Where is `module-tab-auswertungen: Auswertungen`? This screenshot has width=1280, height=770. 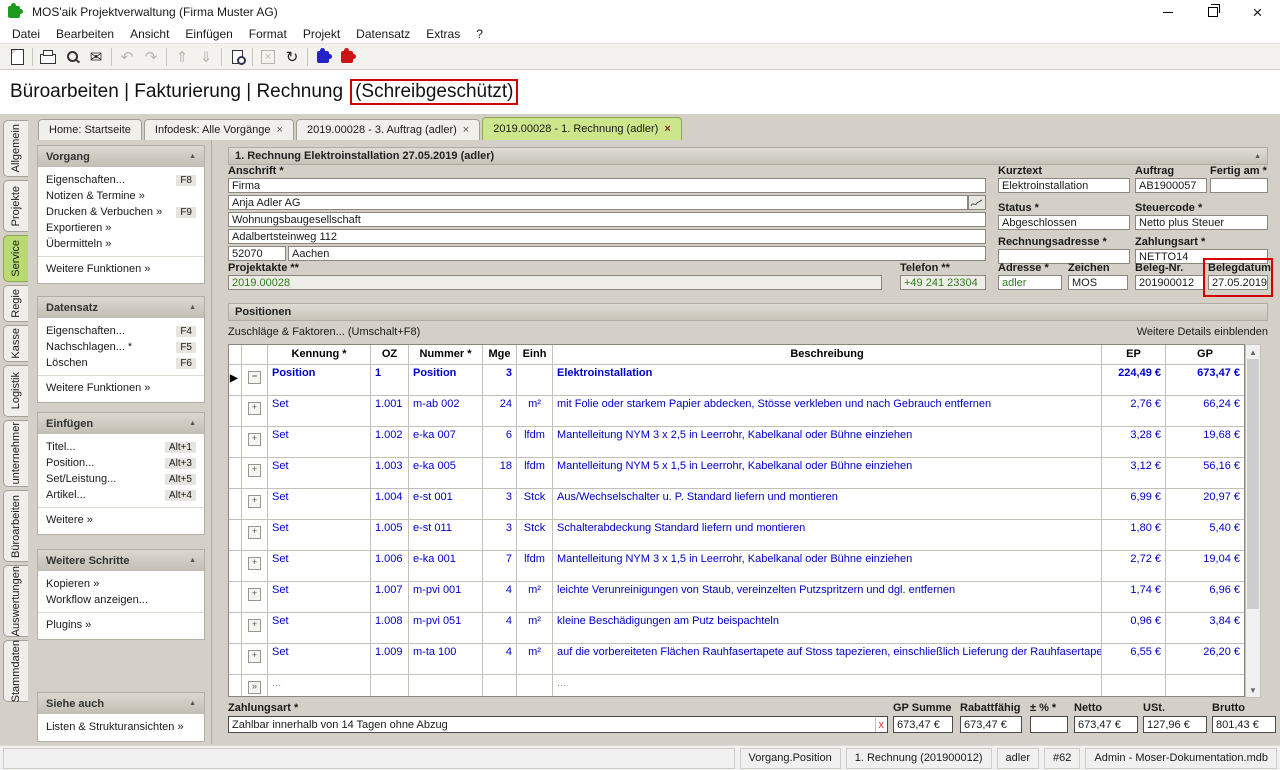 module-tab-auswertungen: Auswertungen is located at coordinates (15, 601).